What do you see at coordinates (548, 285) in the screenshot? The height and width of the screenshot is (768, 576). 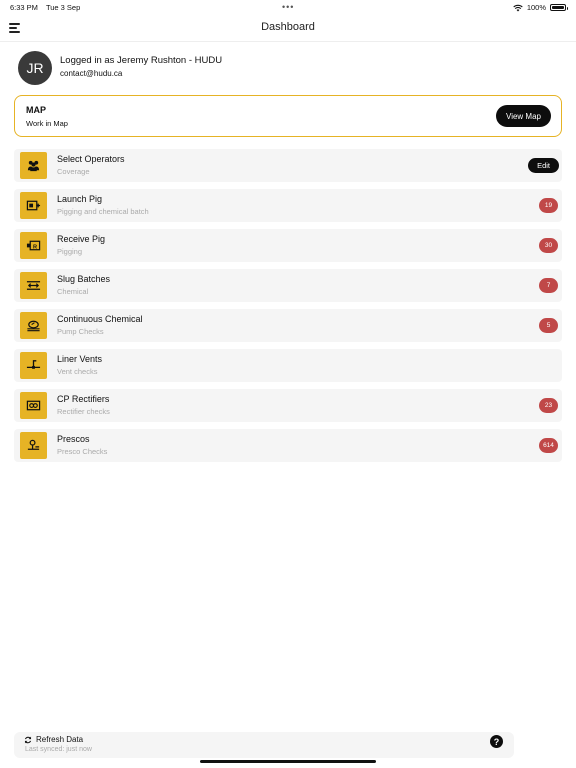 I see `count-badge: 7` at bounding box center [548, 285].